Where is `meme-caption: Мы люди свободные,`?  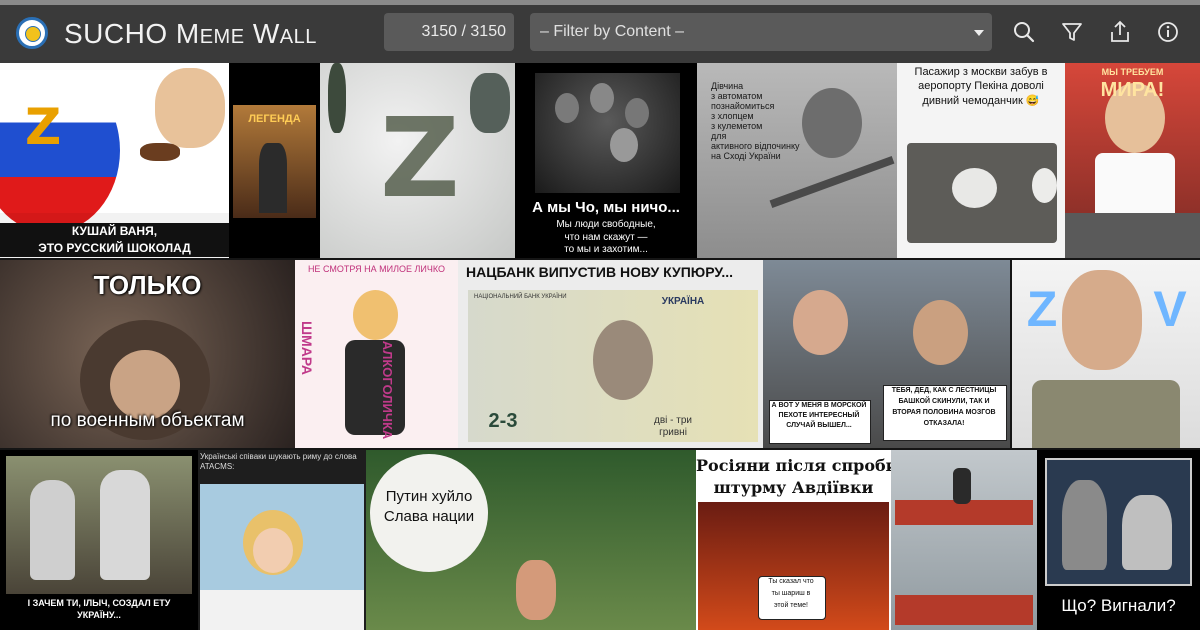
meme-caption: Мы люди свободные, is located at coordinates (606, 224).